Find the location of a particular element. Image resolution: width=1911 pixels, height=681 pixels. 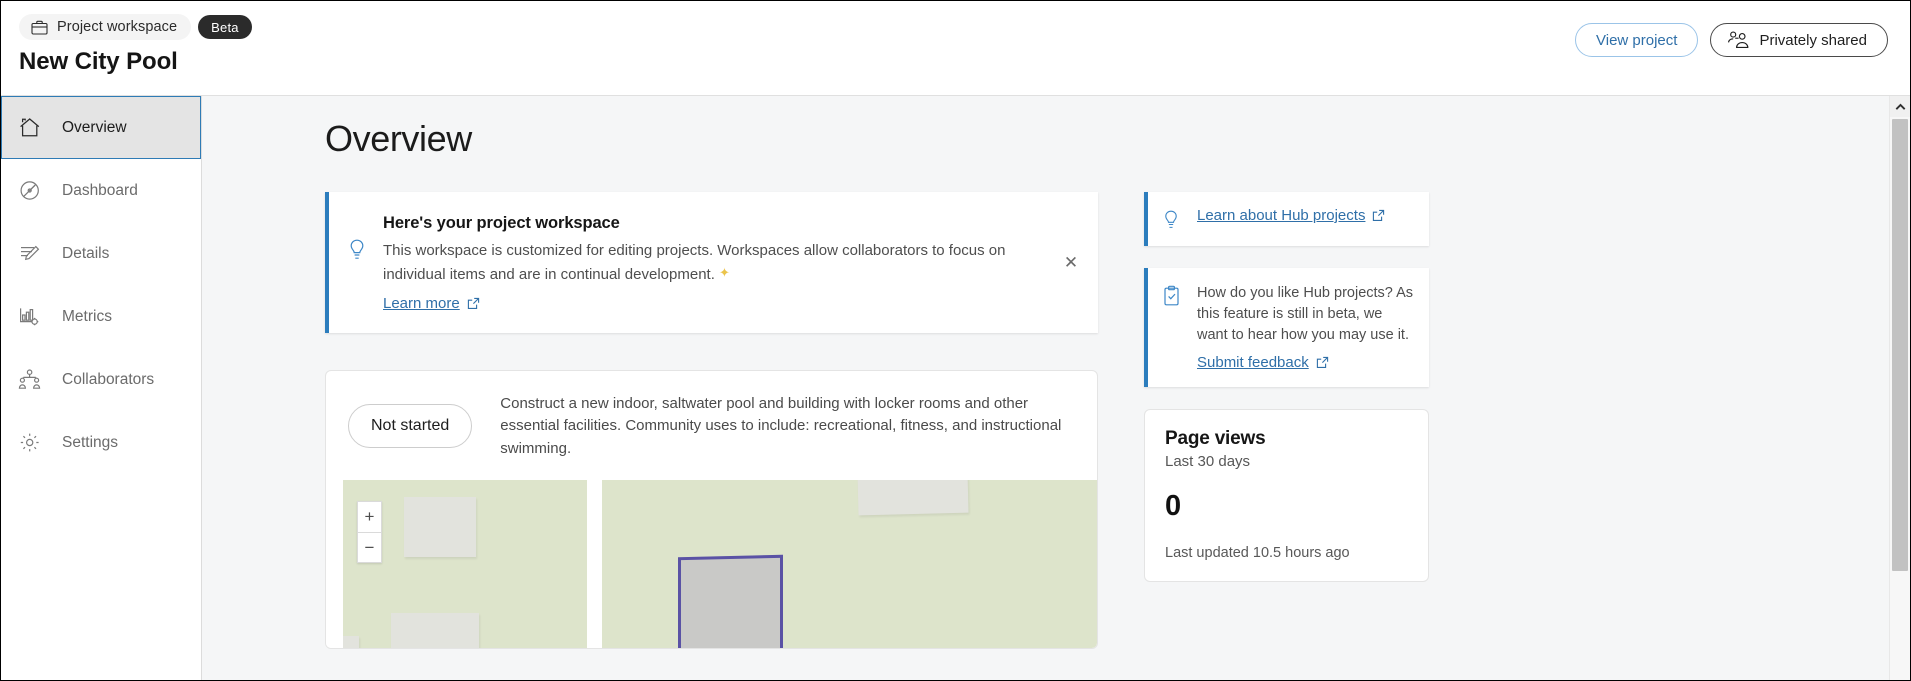

sparkle-icon: ✦ is located at coordinates (724, 272).